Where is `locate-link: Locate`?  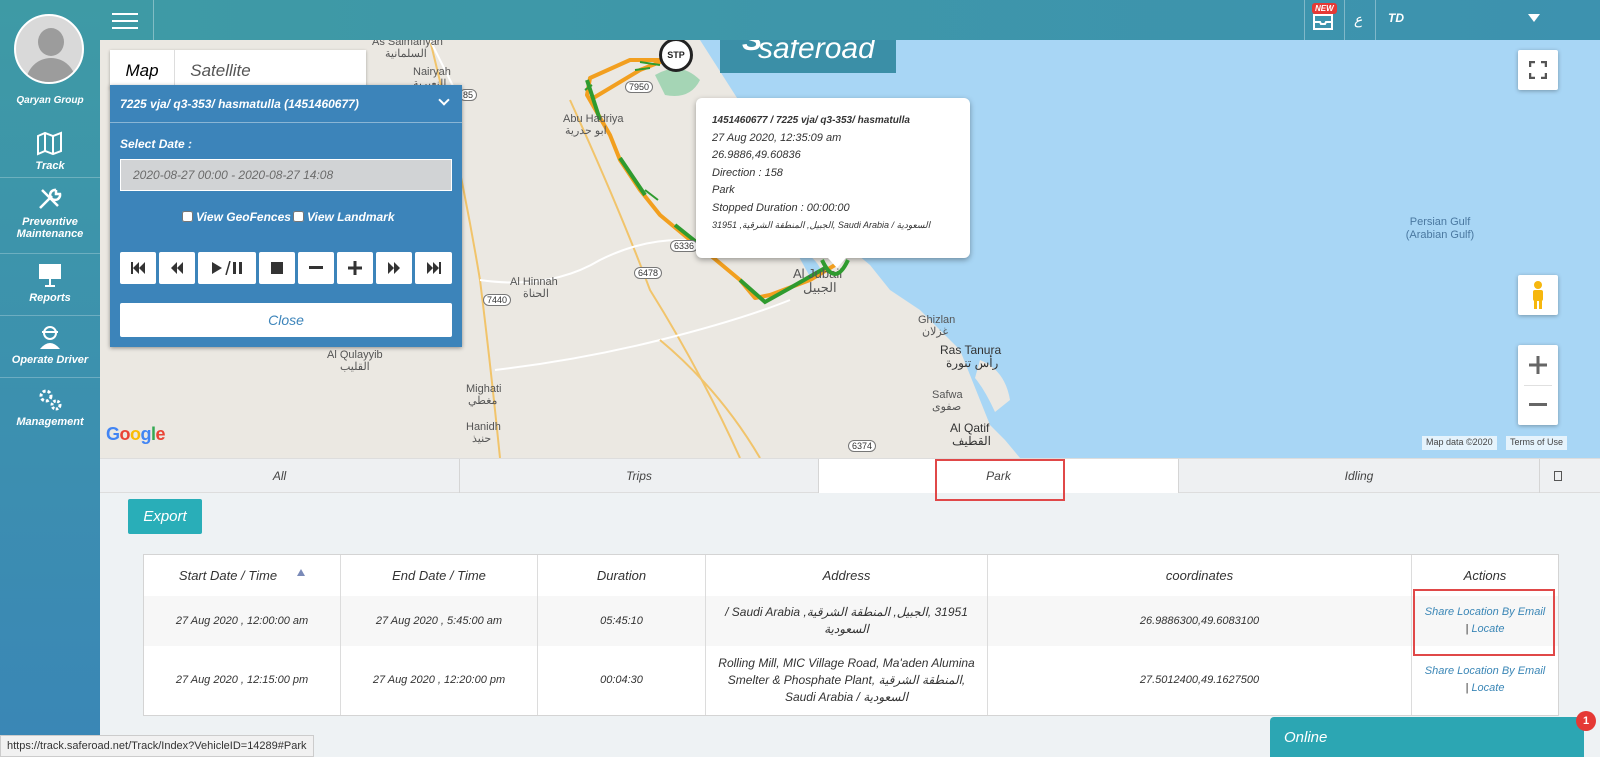 locate-link: Locate is located at coordinates (1487, 688).